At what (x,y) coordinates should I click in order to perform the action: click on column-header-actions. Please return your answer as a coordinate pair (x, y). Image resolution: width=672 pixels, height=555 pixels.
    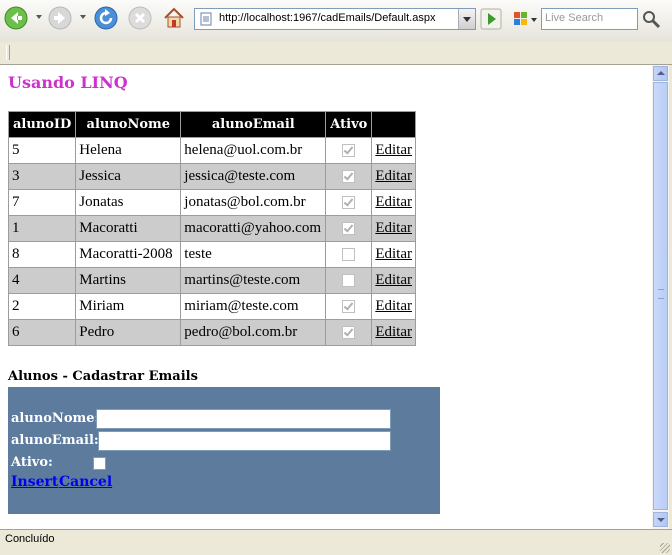
    Looking at the image, I should click on (393, 124).